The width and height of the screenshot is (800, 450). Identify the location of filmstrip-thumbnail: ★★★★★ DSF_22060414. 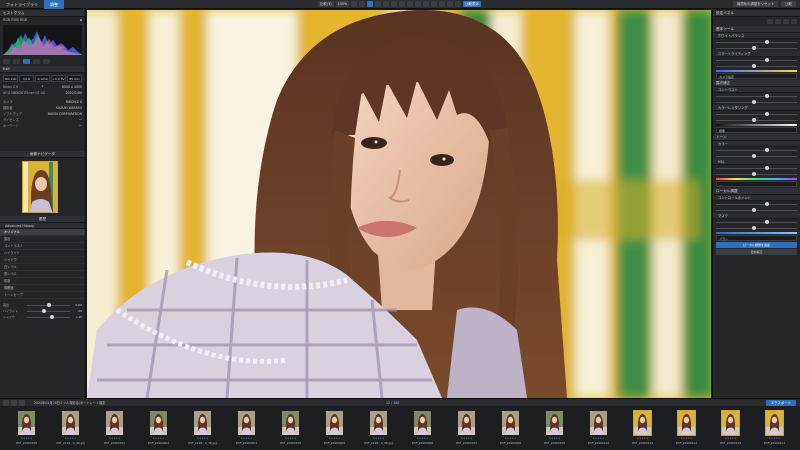
(774, 428).